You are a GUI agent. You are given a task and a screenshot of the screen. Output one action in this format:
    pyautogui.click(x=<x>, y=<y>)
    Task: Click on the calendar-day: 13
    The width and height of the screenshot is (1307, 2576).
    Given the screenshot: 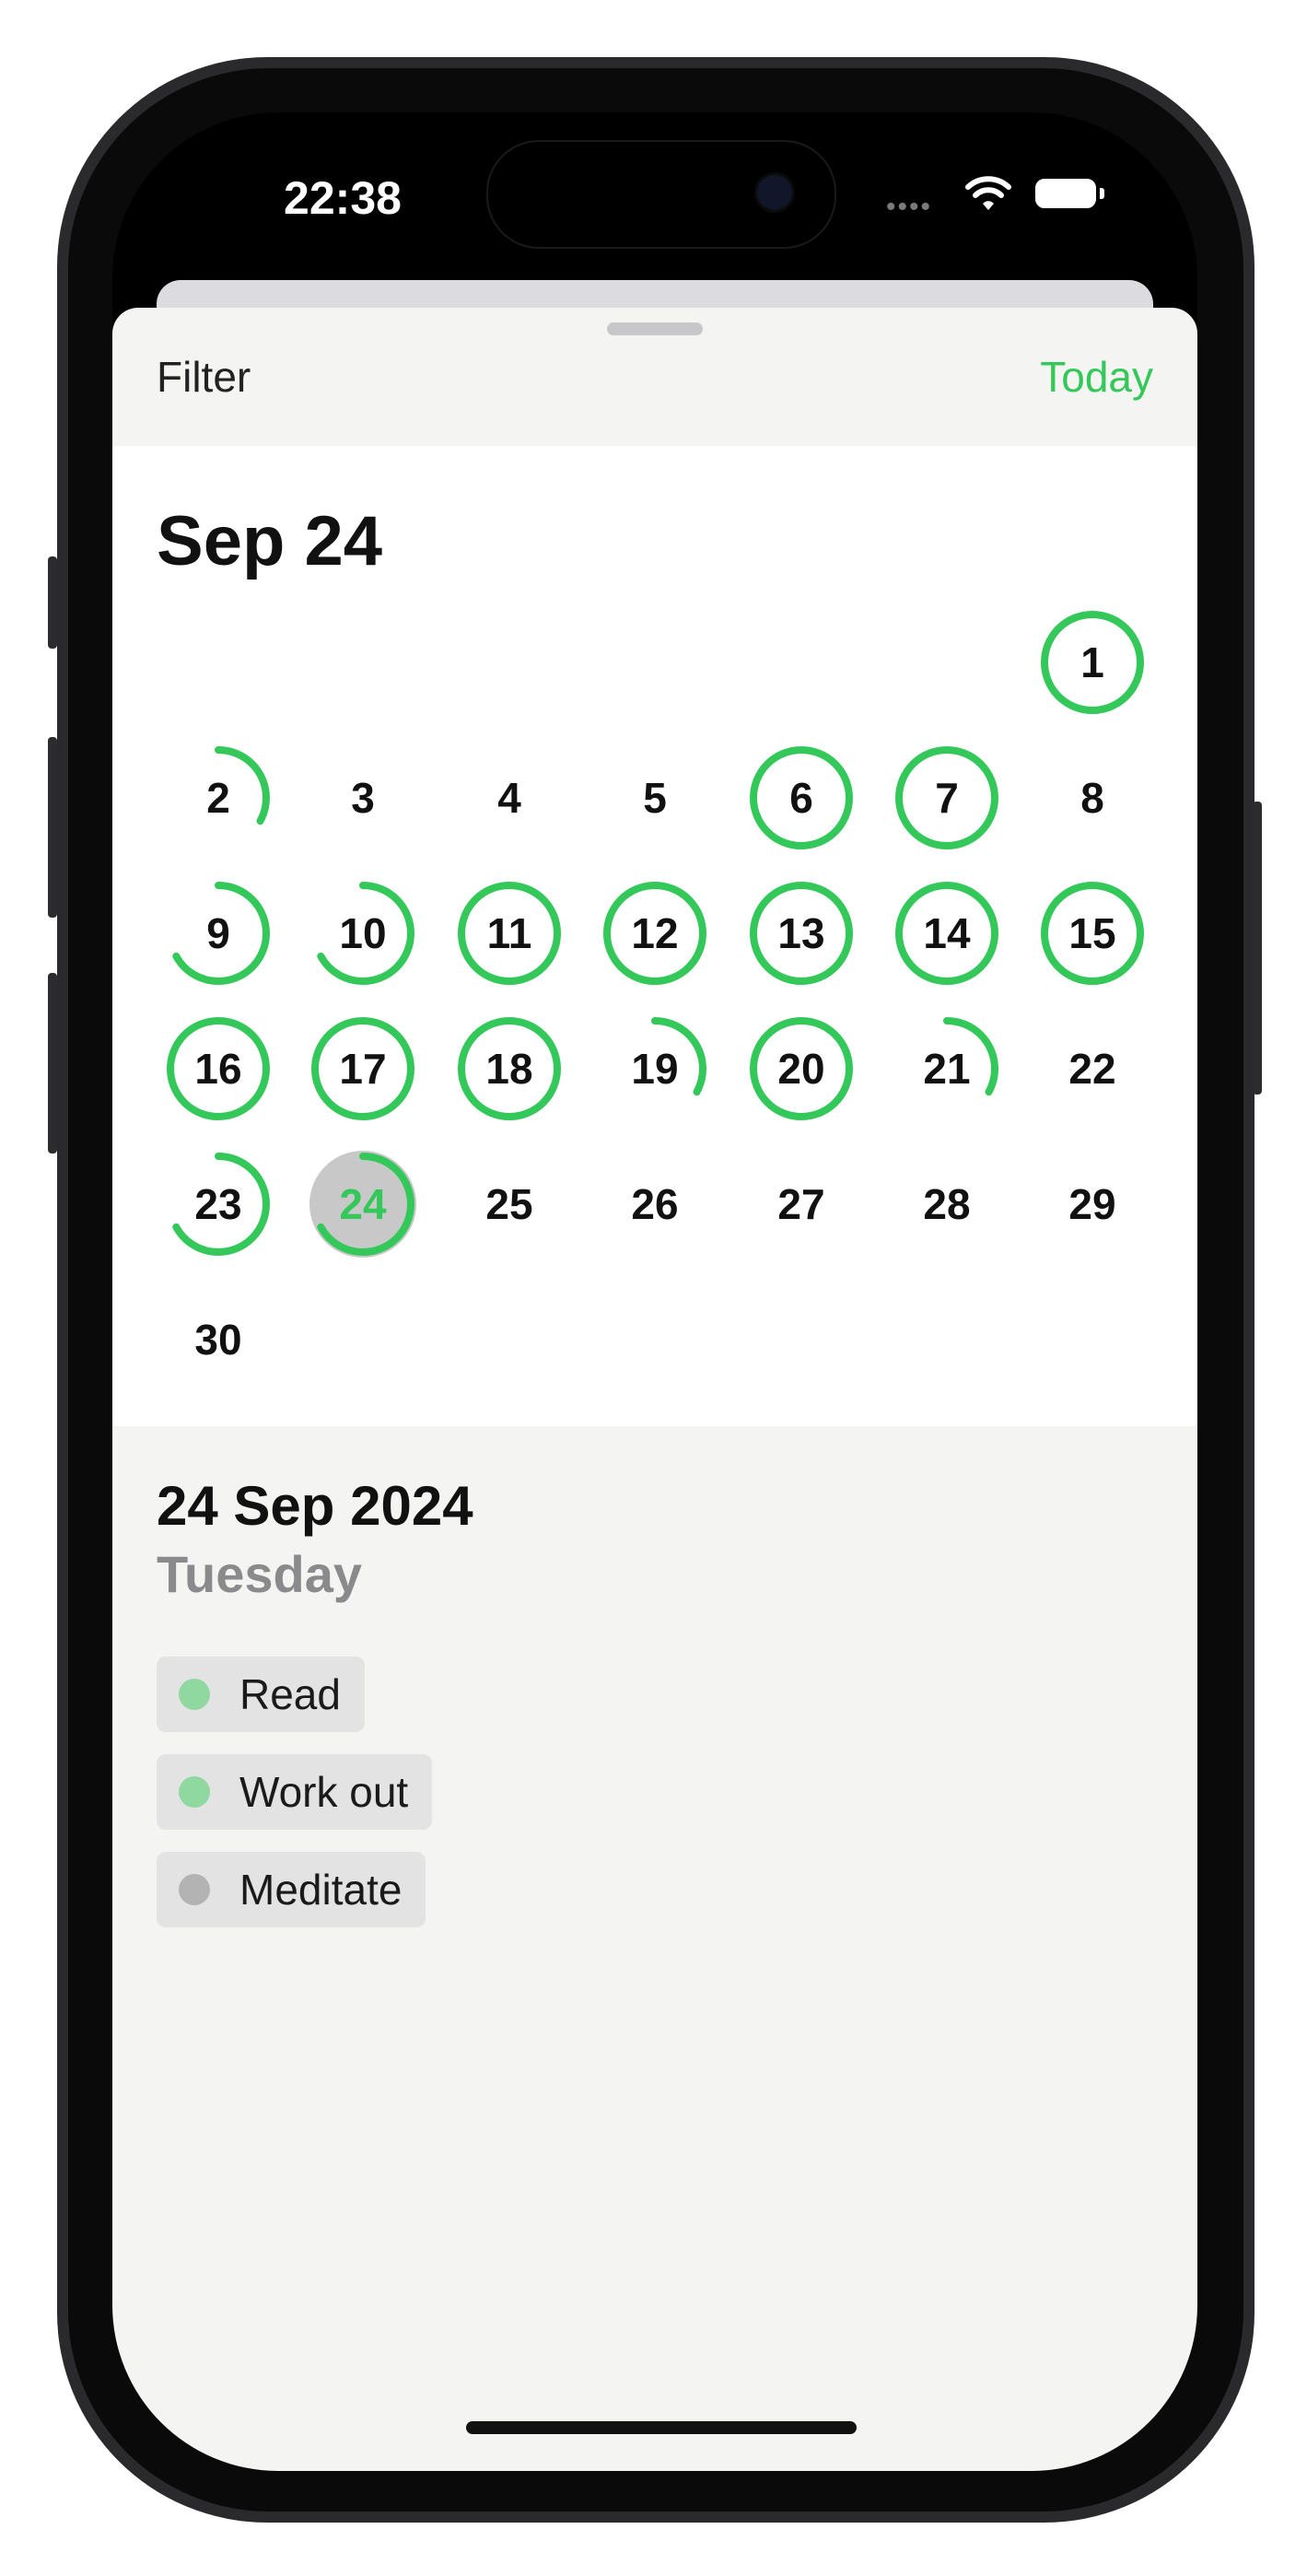 What is the action you would take?
    pyautogui.click(x=801, y=933)
    